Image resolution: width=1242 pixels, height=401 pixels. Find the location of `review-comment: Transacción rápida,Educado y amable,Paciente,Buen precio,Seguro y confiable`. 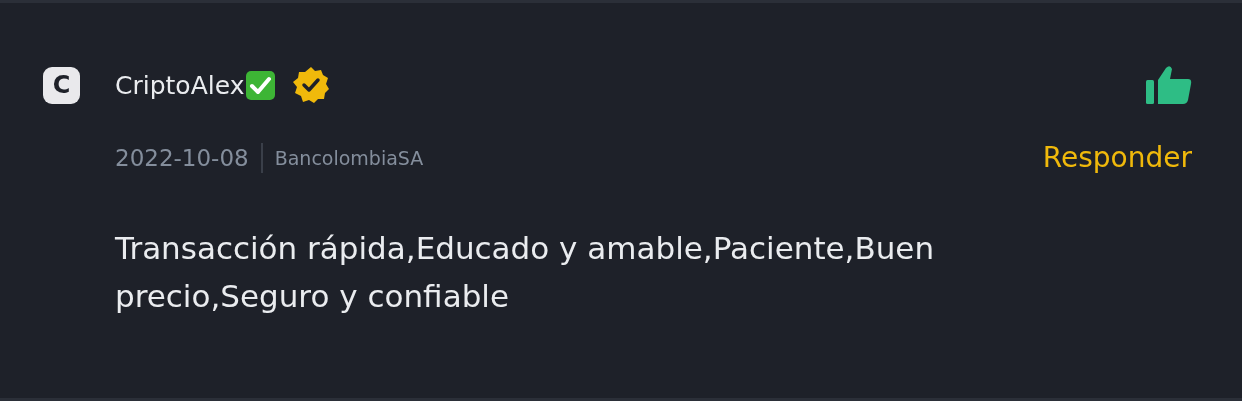

review-comment: Transacción rápida,Educado y amable,Paciente,Buen precio,Seguro y confiable is located at coordinates (525, 272).